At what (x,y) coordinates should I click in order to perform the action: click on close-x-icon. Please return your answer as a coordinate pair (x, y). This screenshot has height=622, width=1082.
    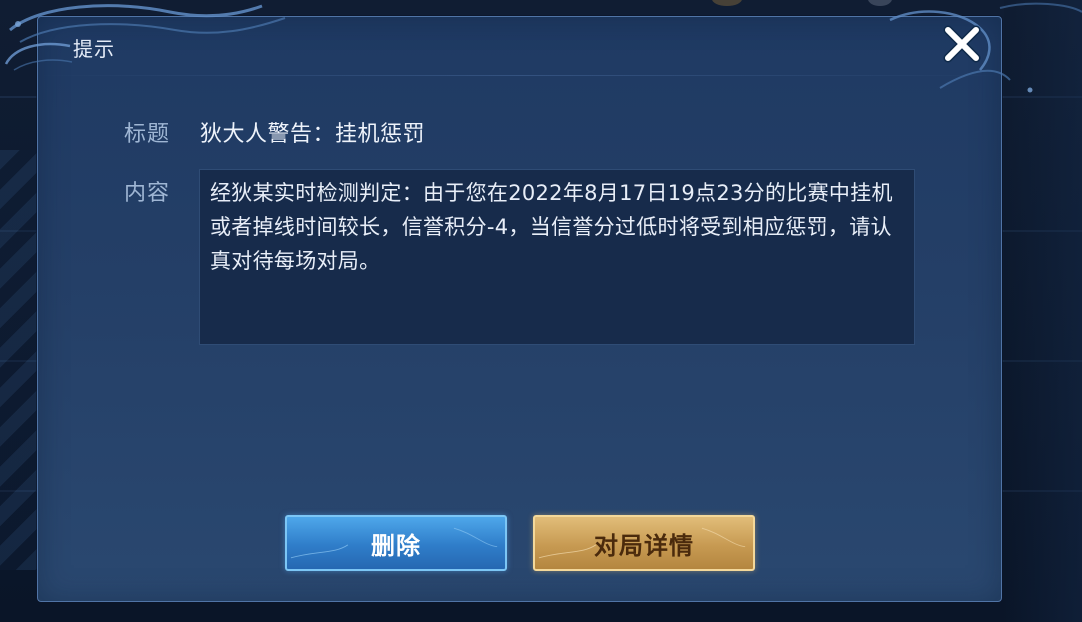
    Looking at the image, I should click on (962, 44).